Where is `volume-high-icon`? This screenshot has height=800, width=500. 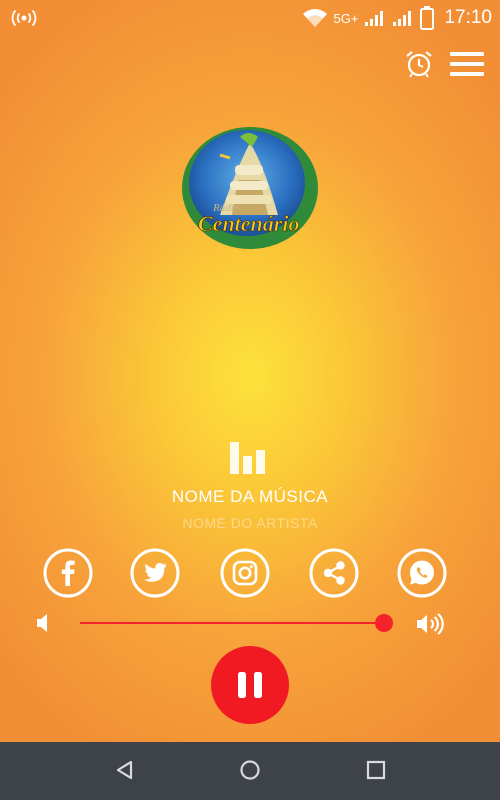
volume-high-icon is located at coordinates (432, 624).